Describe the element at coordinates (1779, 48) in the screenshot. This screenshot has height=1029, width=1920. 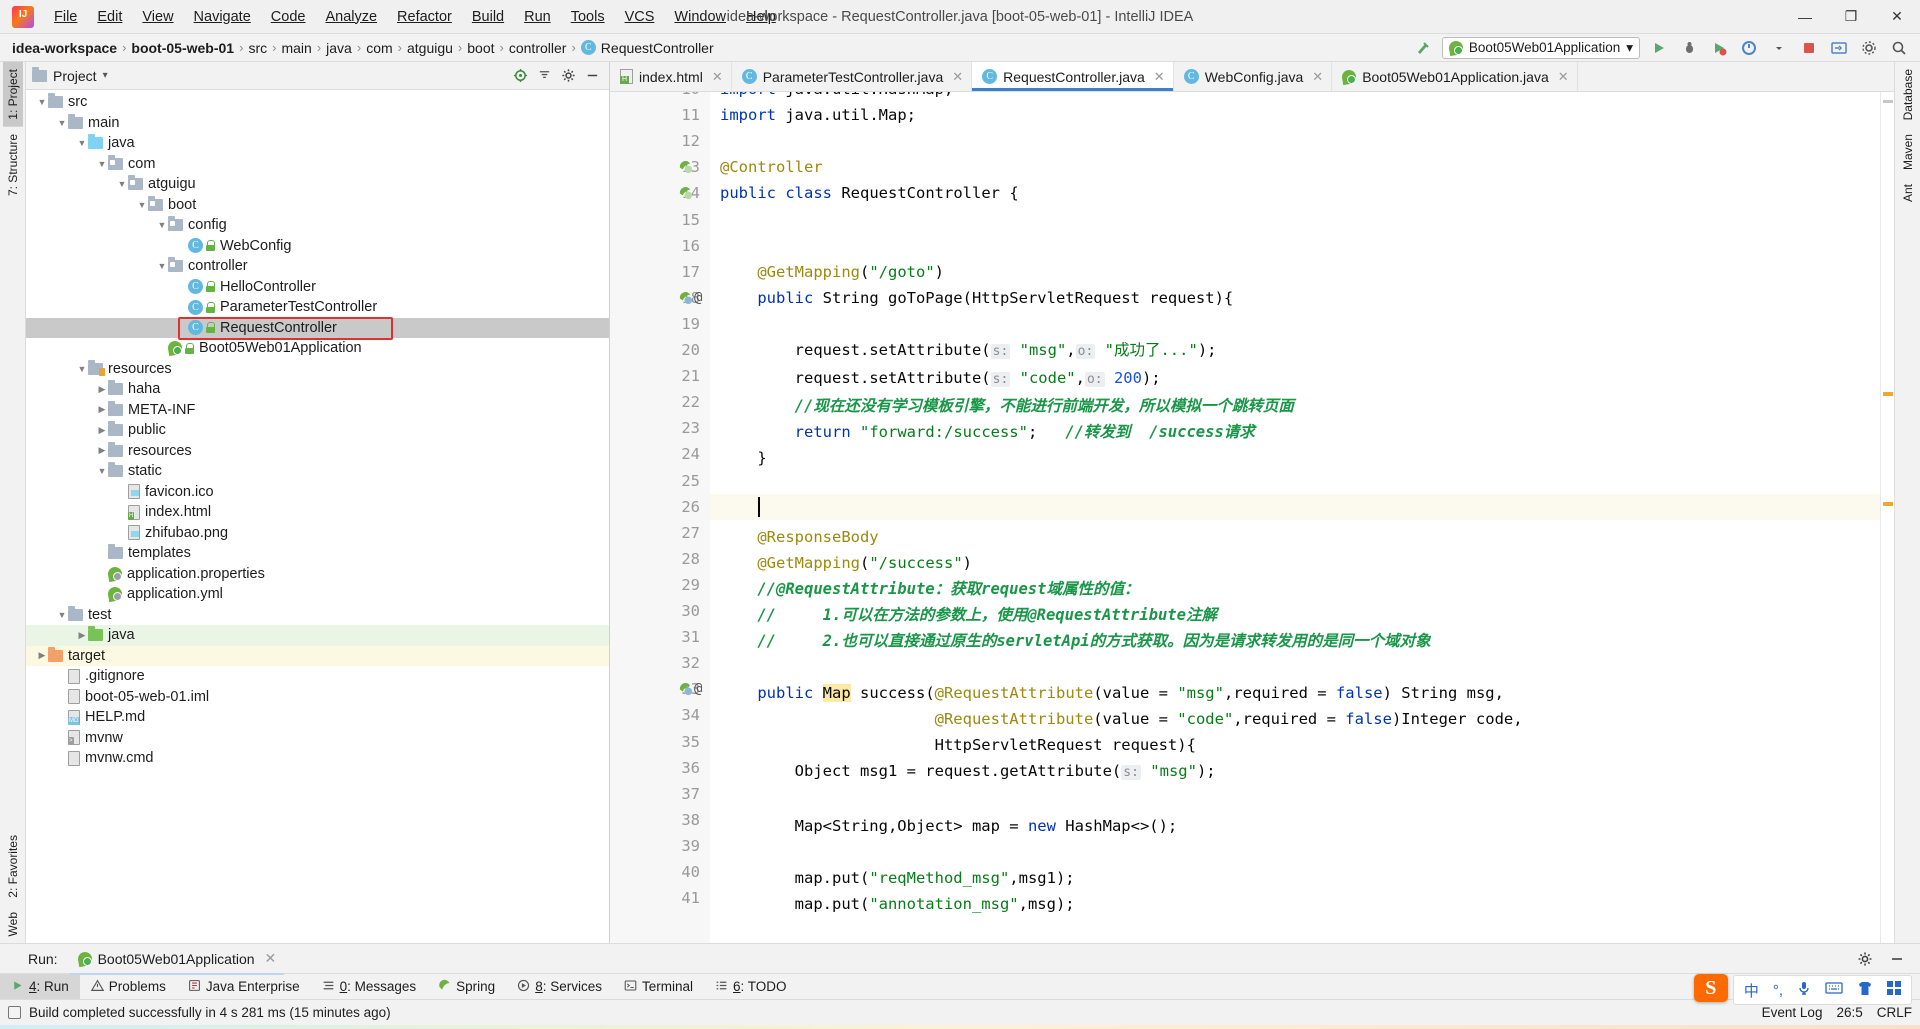
I see `chevron-down-icon-profile` at that location.